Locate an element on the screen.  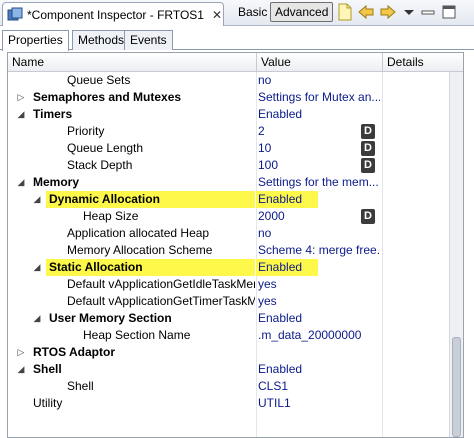
table-row: Heap Section Name .m_data_20000000 is located at coordinates (235, 335).